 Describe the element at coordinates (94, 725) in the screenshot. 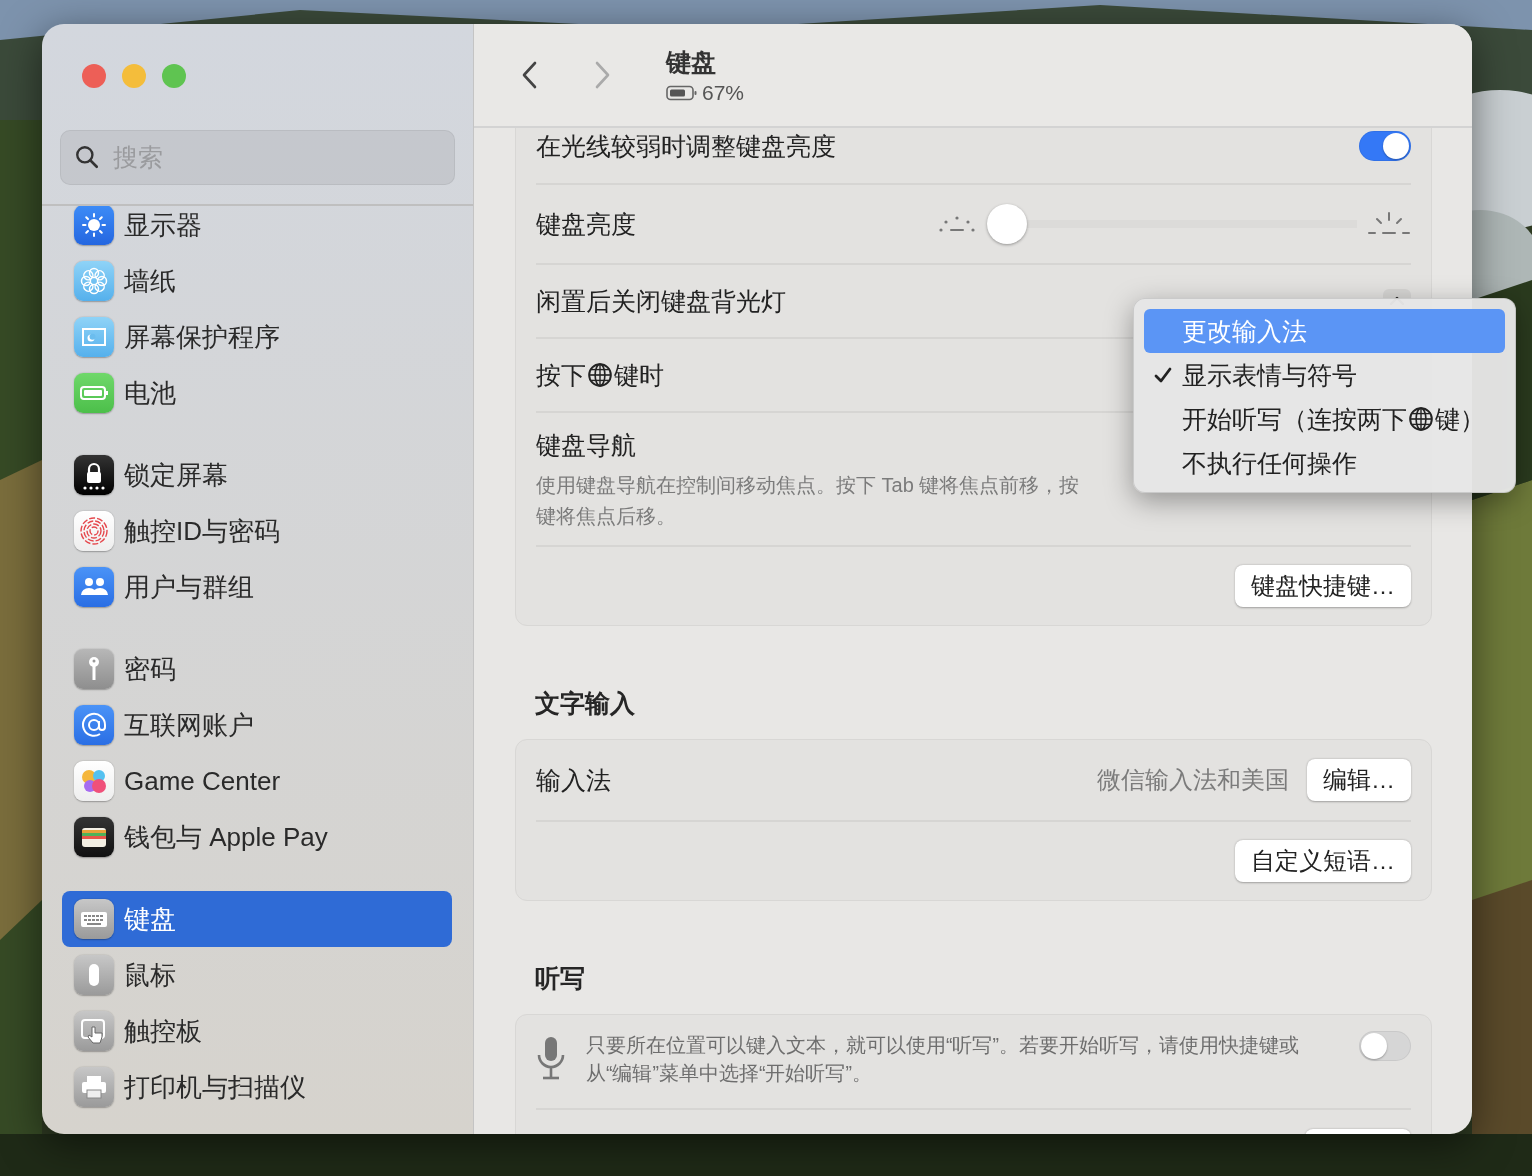

I see `at-sign-icon` at that location.